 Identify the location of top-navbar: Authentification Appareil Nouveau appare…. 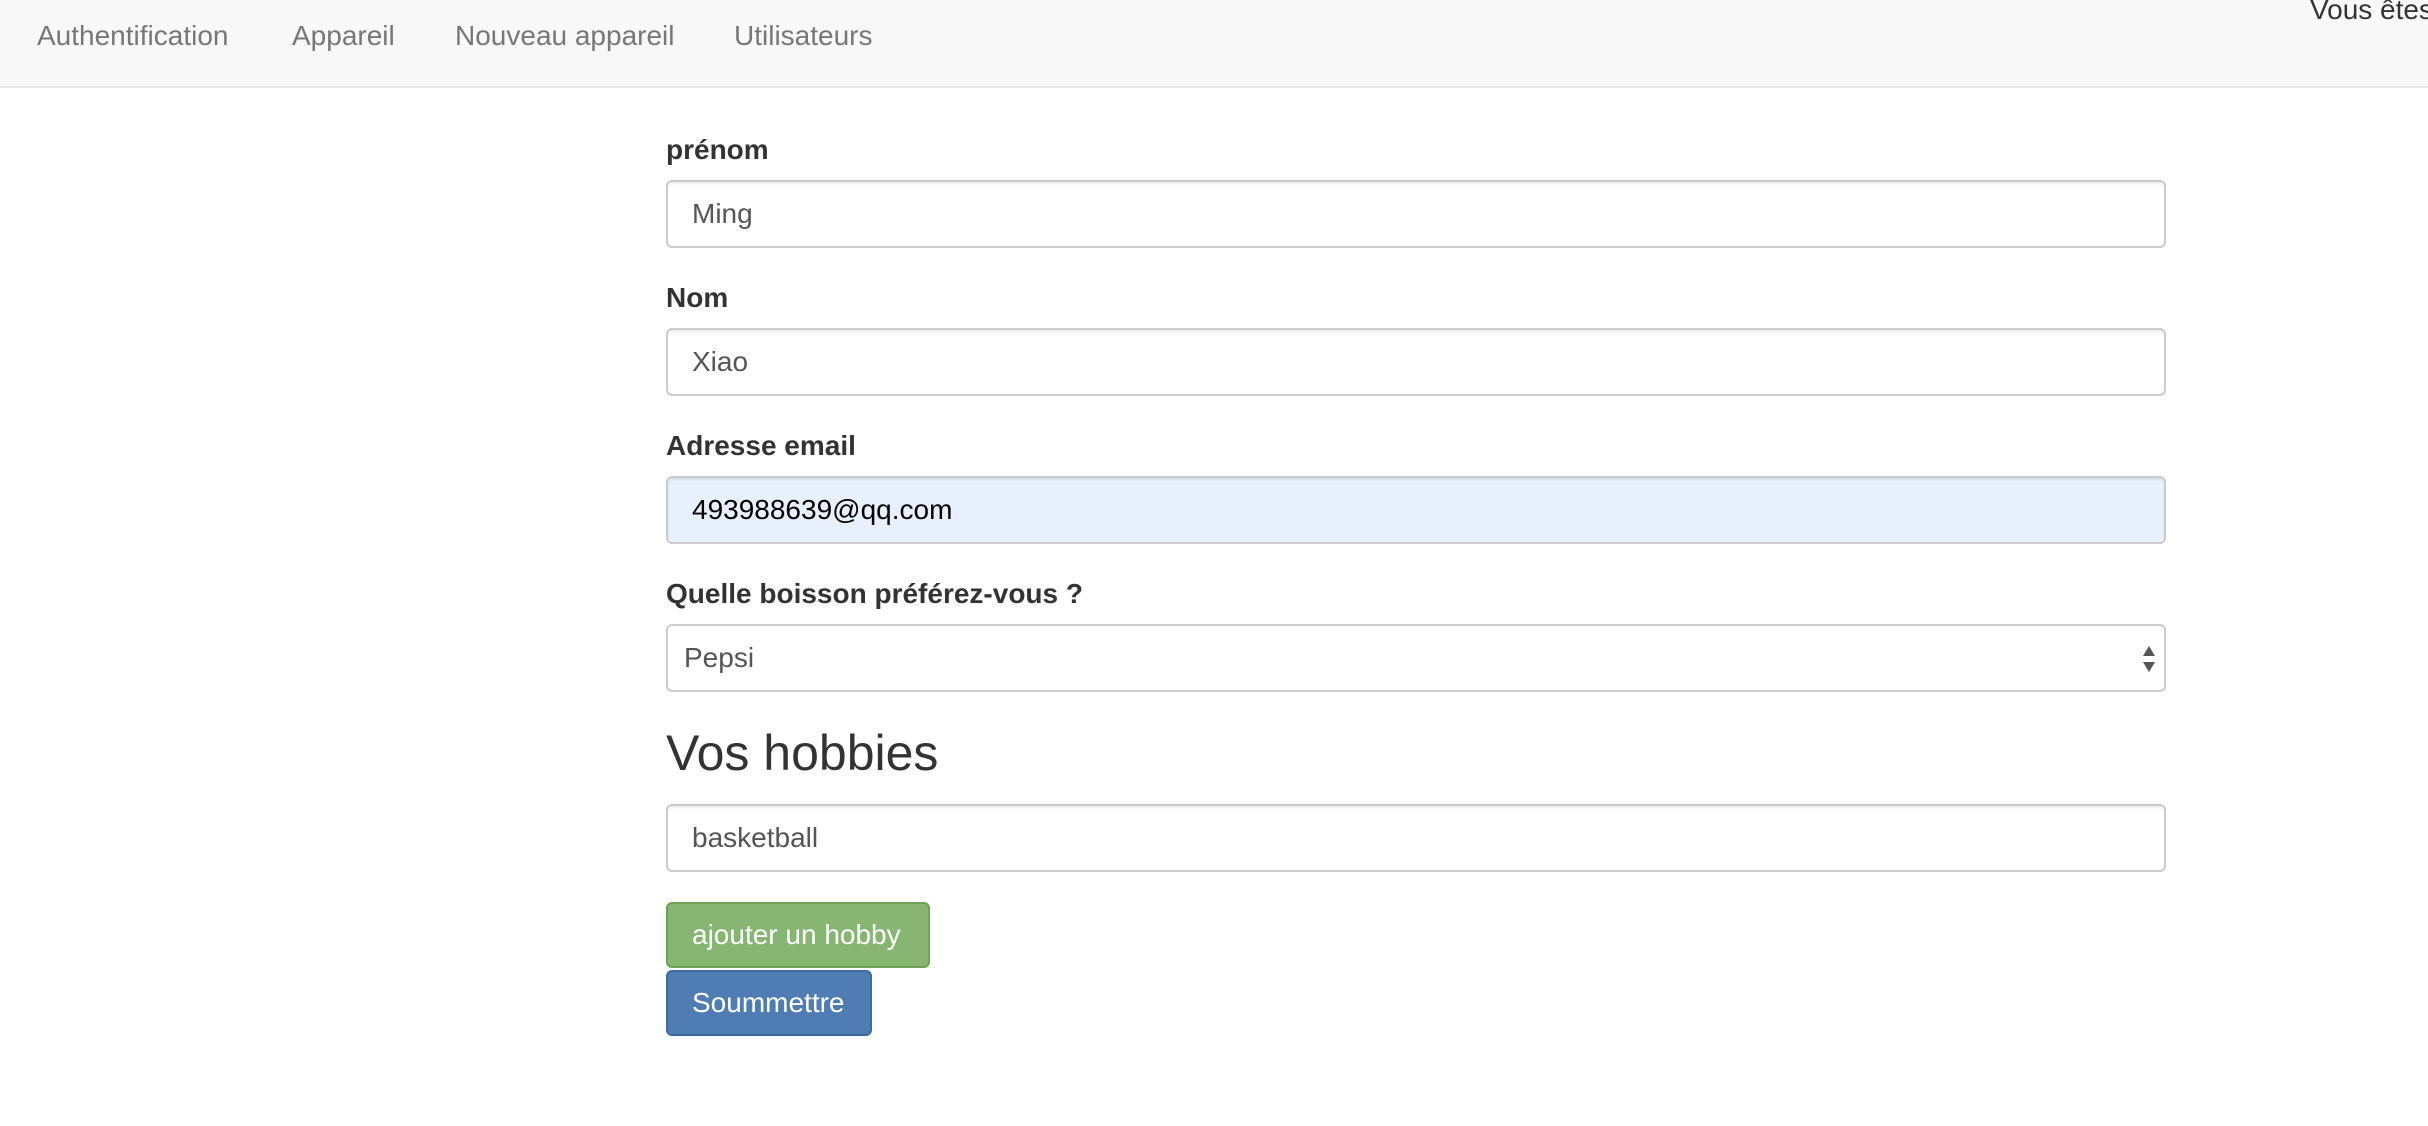
(1214, 44).